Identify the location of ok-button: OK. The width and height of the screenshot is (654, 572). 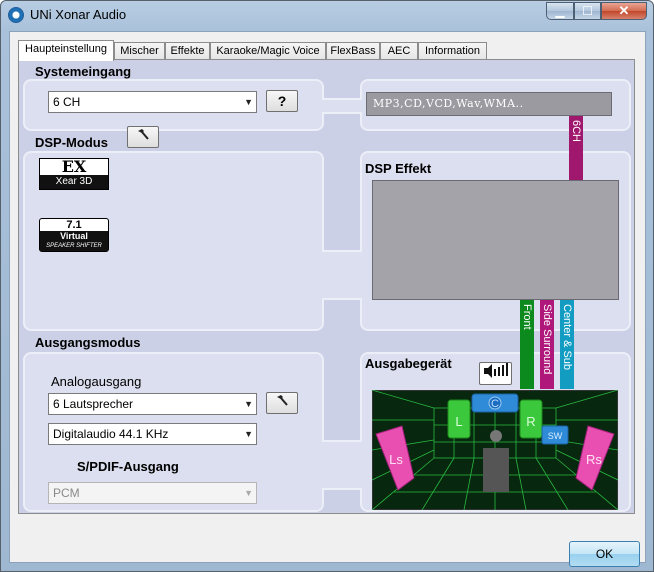
(604, 554).